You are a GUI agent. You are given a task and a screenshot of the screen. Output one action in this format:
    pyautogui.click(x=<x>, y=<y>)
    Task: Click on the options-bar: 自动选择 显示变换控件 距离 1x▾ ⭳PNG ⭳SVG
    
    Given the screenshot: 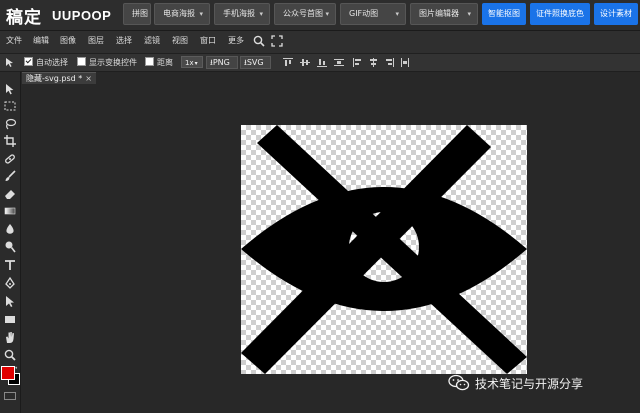 What is the action you would take?
    pyautogui.click(x=320, y=63)
    